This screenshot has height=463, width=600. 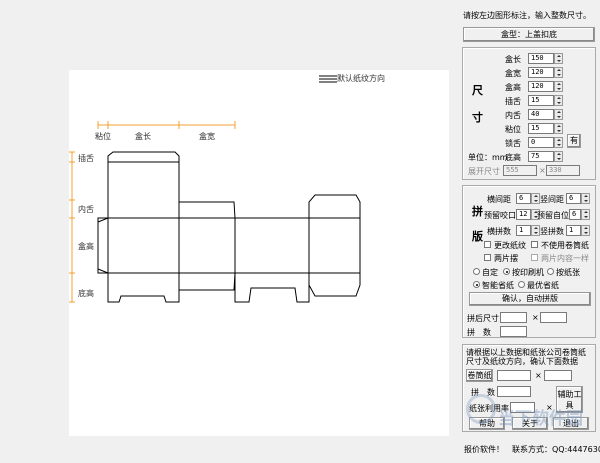 I want to click on change-grain-label: 更改纸纹, so click(x=510, y=245).